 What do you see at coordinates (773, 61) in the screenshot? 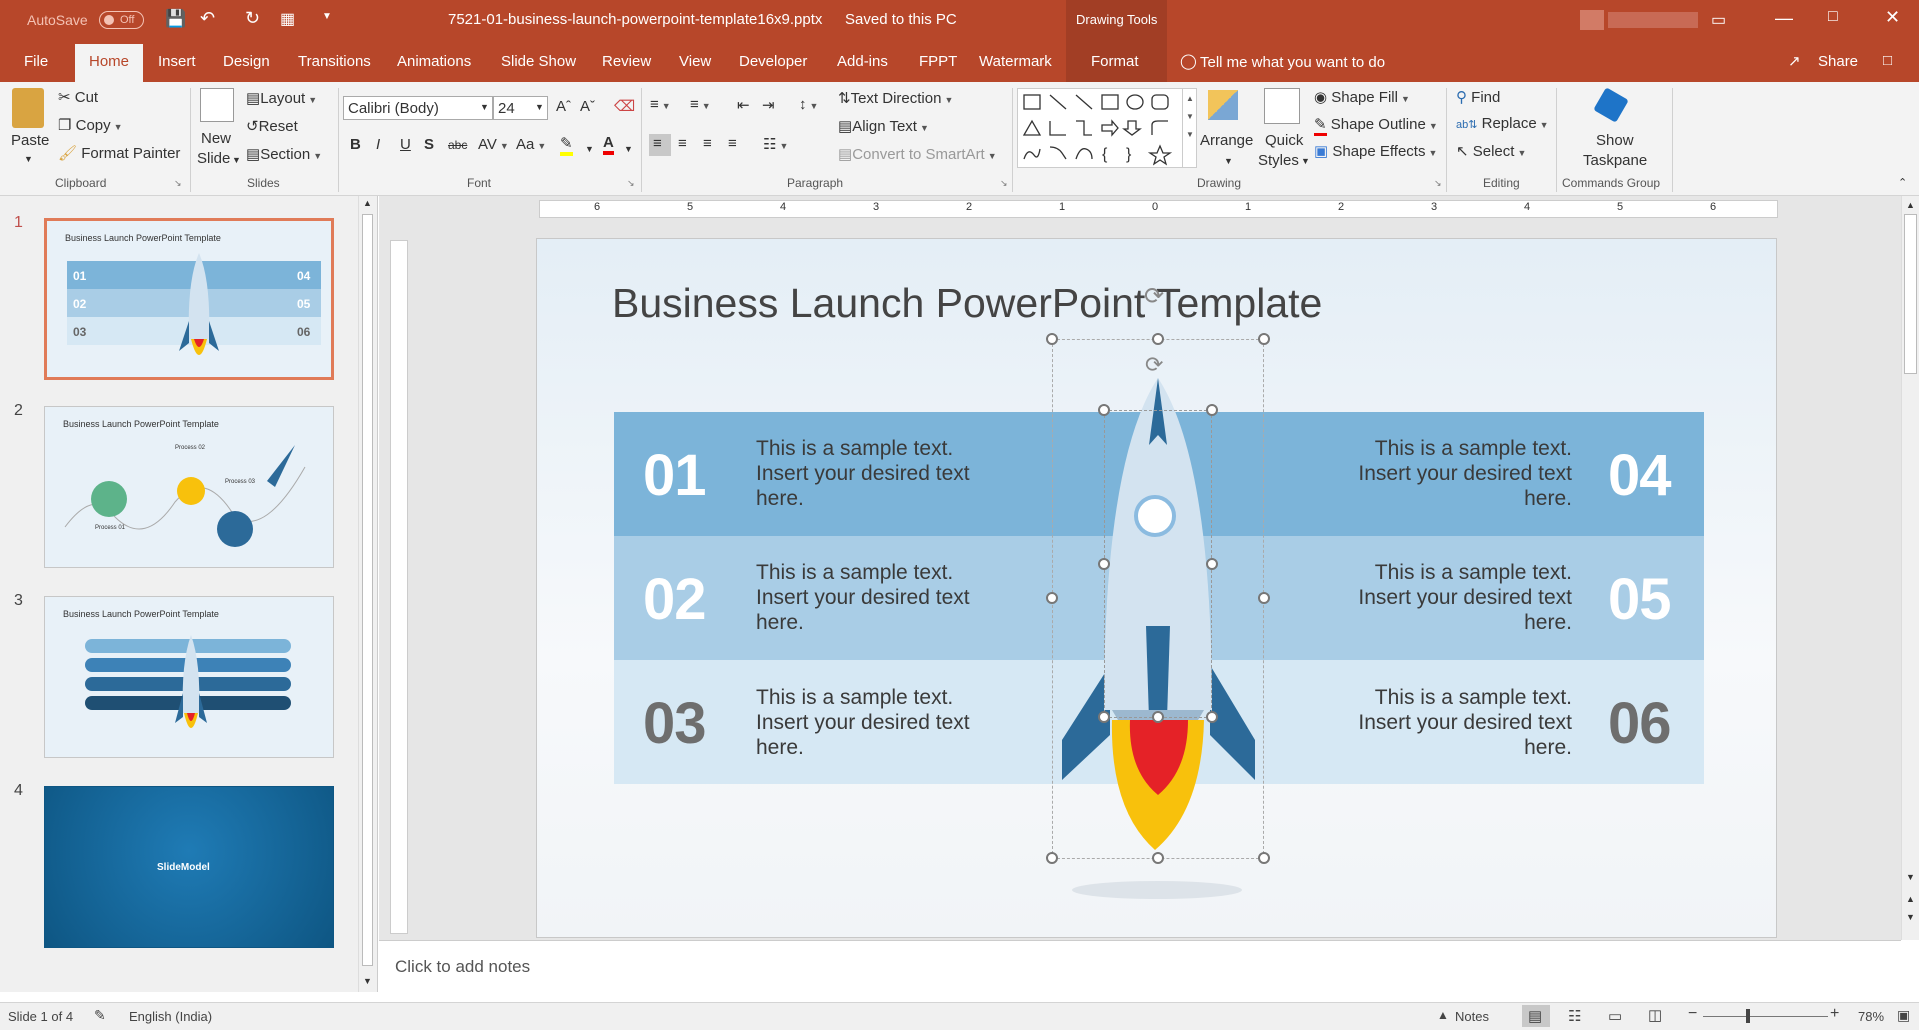
I see `tab-developer: Developer` at bounding box center [773, 61].